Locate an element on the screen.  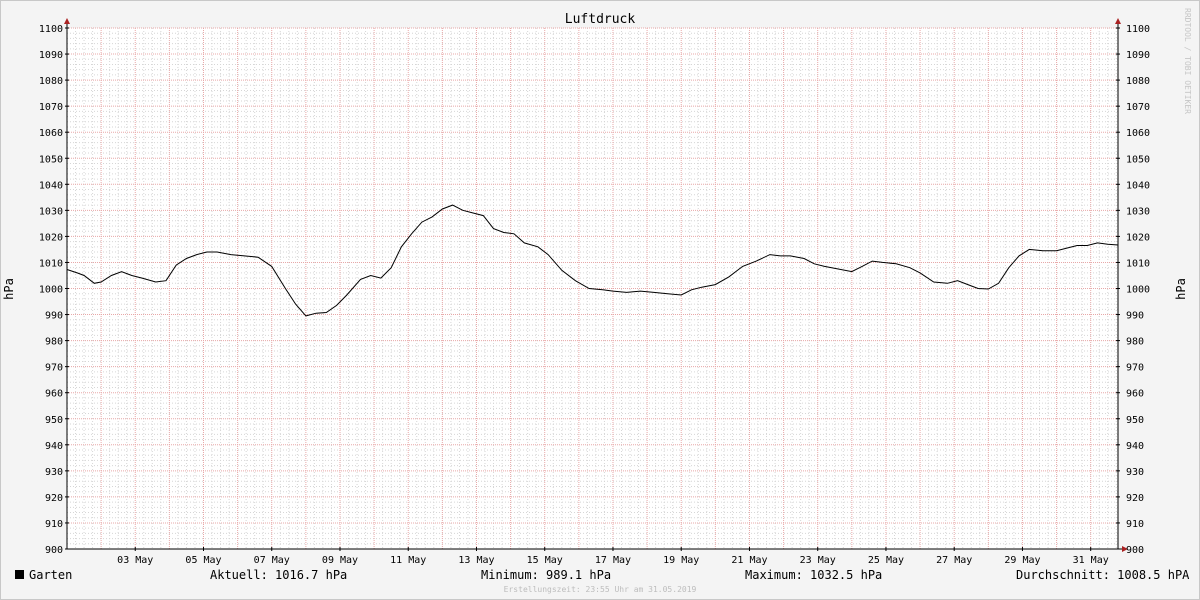
y-tick-label-left: 1100 is located at coordinates (51, 29).